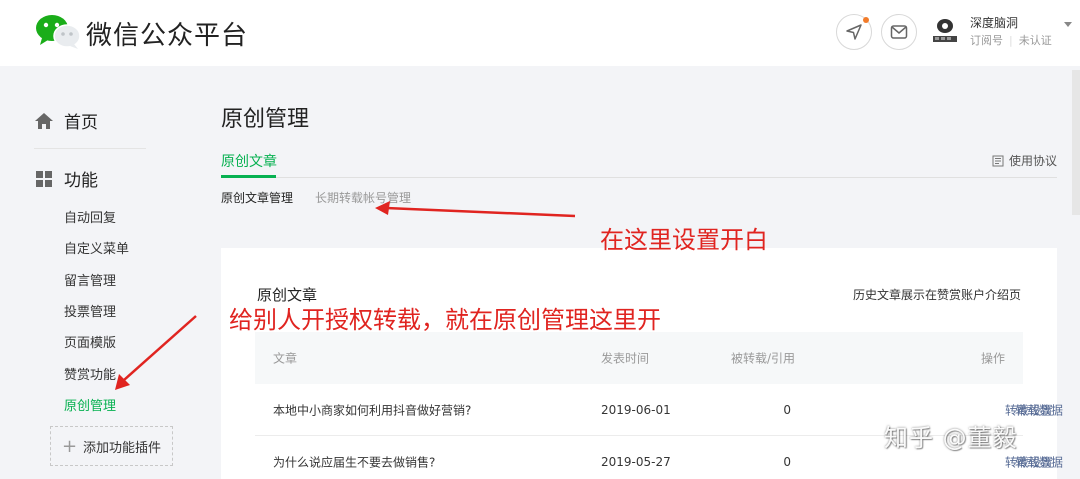 The height and width of the screenshot is (479, 1080). Describe the element at coordinates (986, 40) in the screenshot. I see `account-type: 订阅号` at that location.